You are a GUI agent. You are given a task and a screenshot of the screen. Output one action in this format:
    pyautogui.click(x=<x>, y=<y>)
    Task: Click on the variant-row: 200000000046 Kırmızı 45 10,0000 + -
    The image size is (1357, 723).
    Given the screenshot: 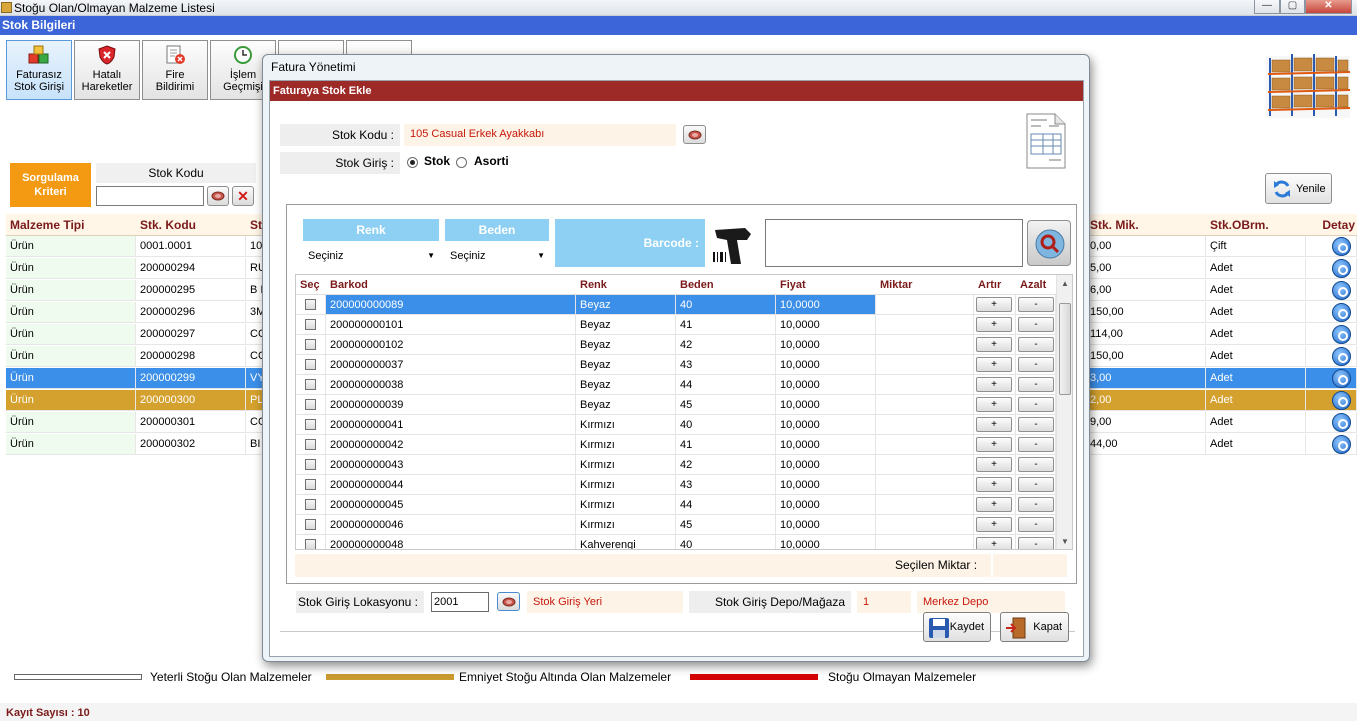 What is the action you would take?
    pyautogui.click(x=676, y=525)
    